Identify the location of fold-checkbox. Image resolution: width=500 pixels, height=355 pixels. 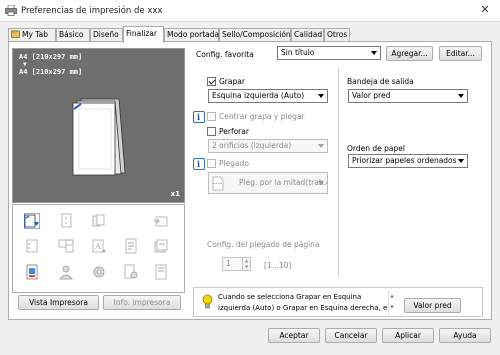
(211, 163).